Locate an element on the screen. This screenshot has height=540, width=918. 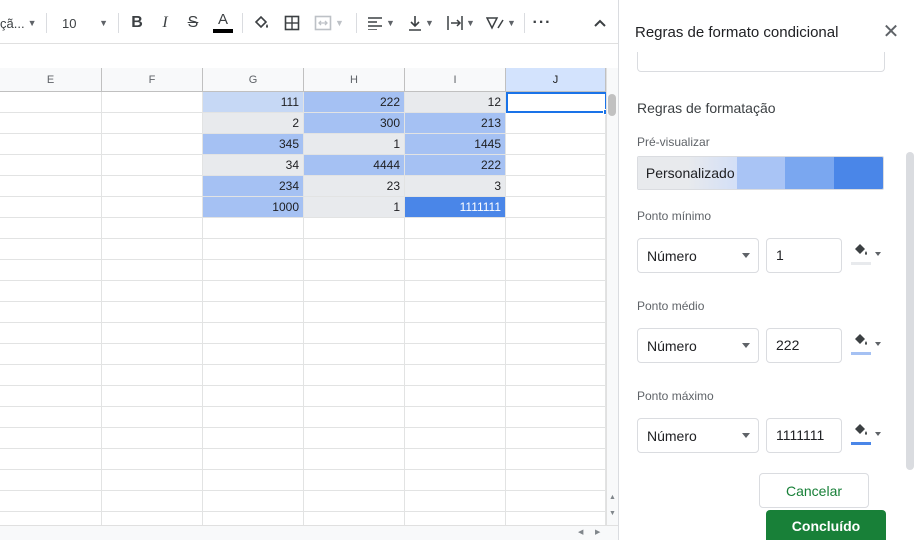
min-point-type-select: Número is located at coordinates (698, 255).